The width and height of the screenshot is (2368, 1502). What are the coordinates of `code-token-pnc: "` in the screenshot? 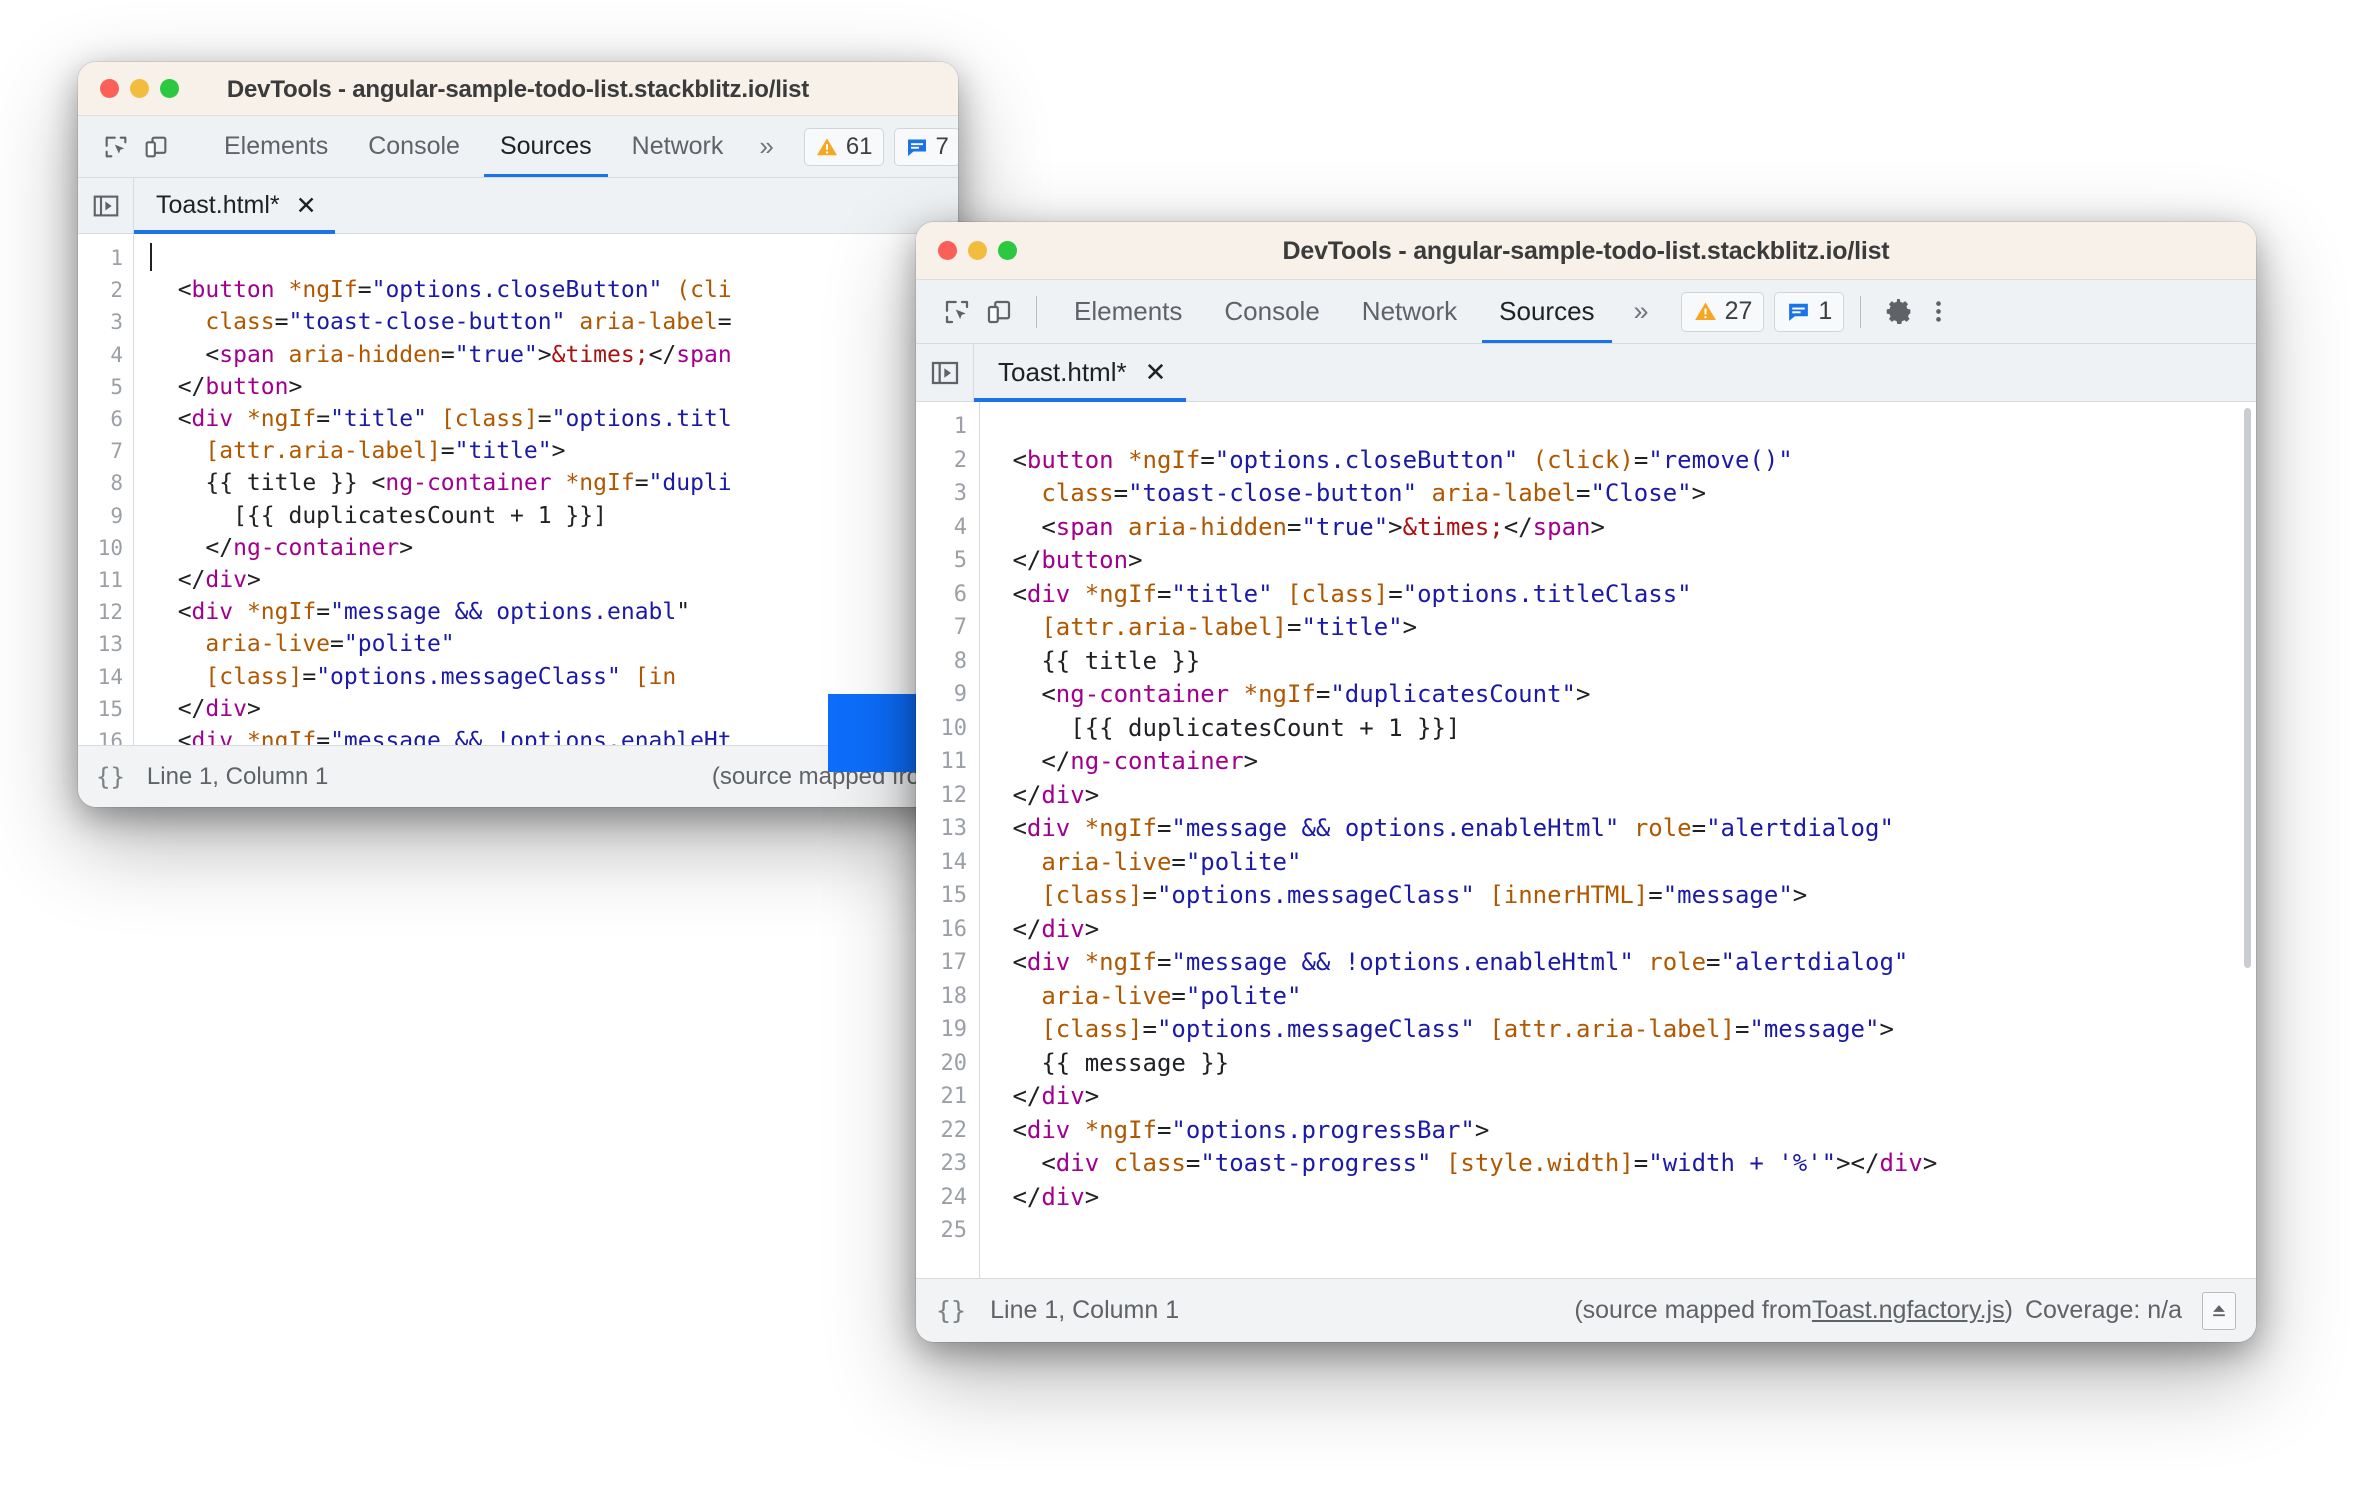 It's located at (683, 612).